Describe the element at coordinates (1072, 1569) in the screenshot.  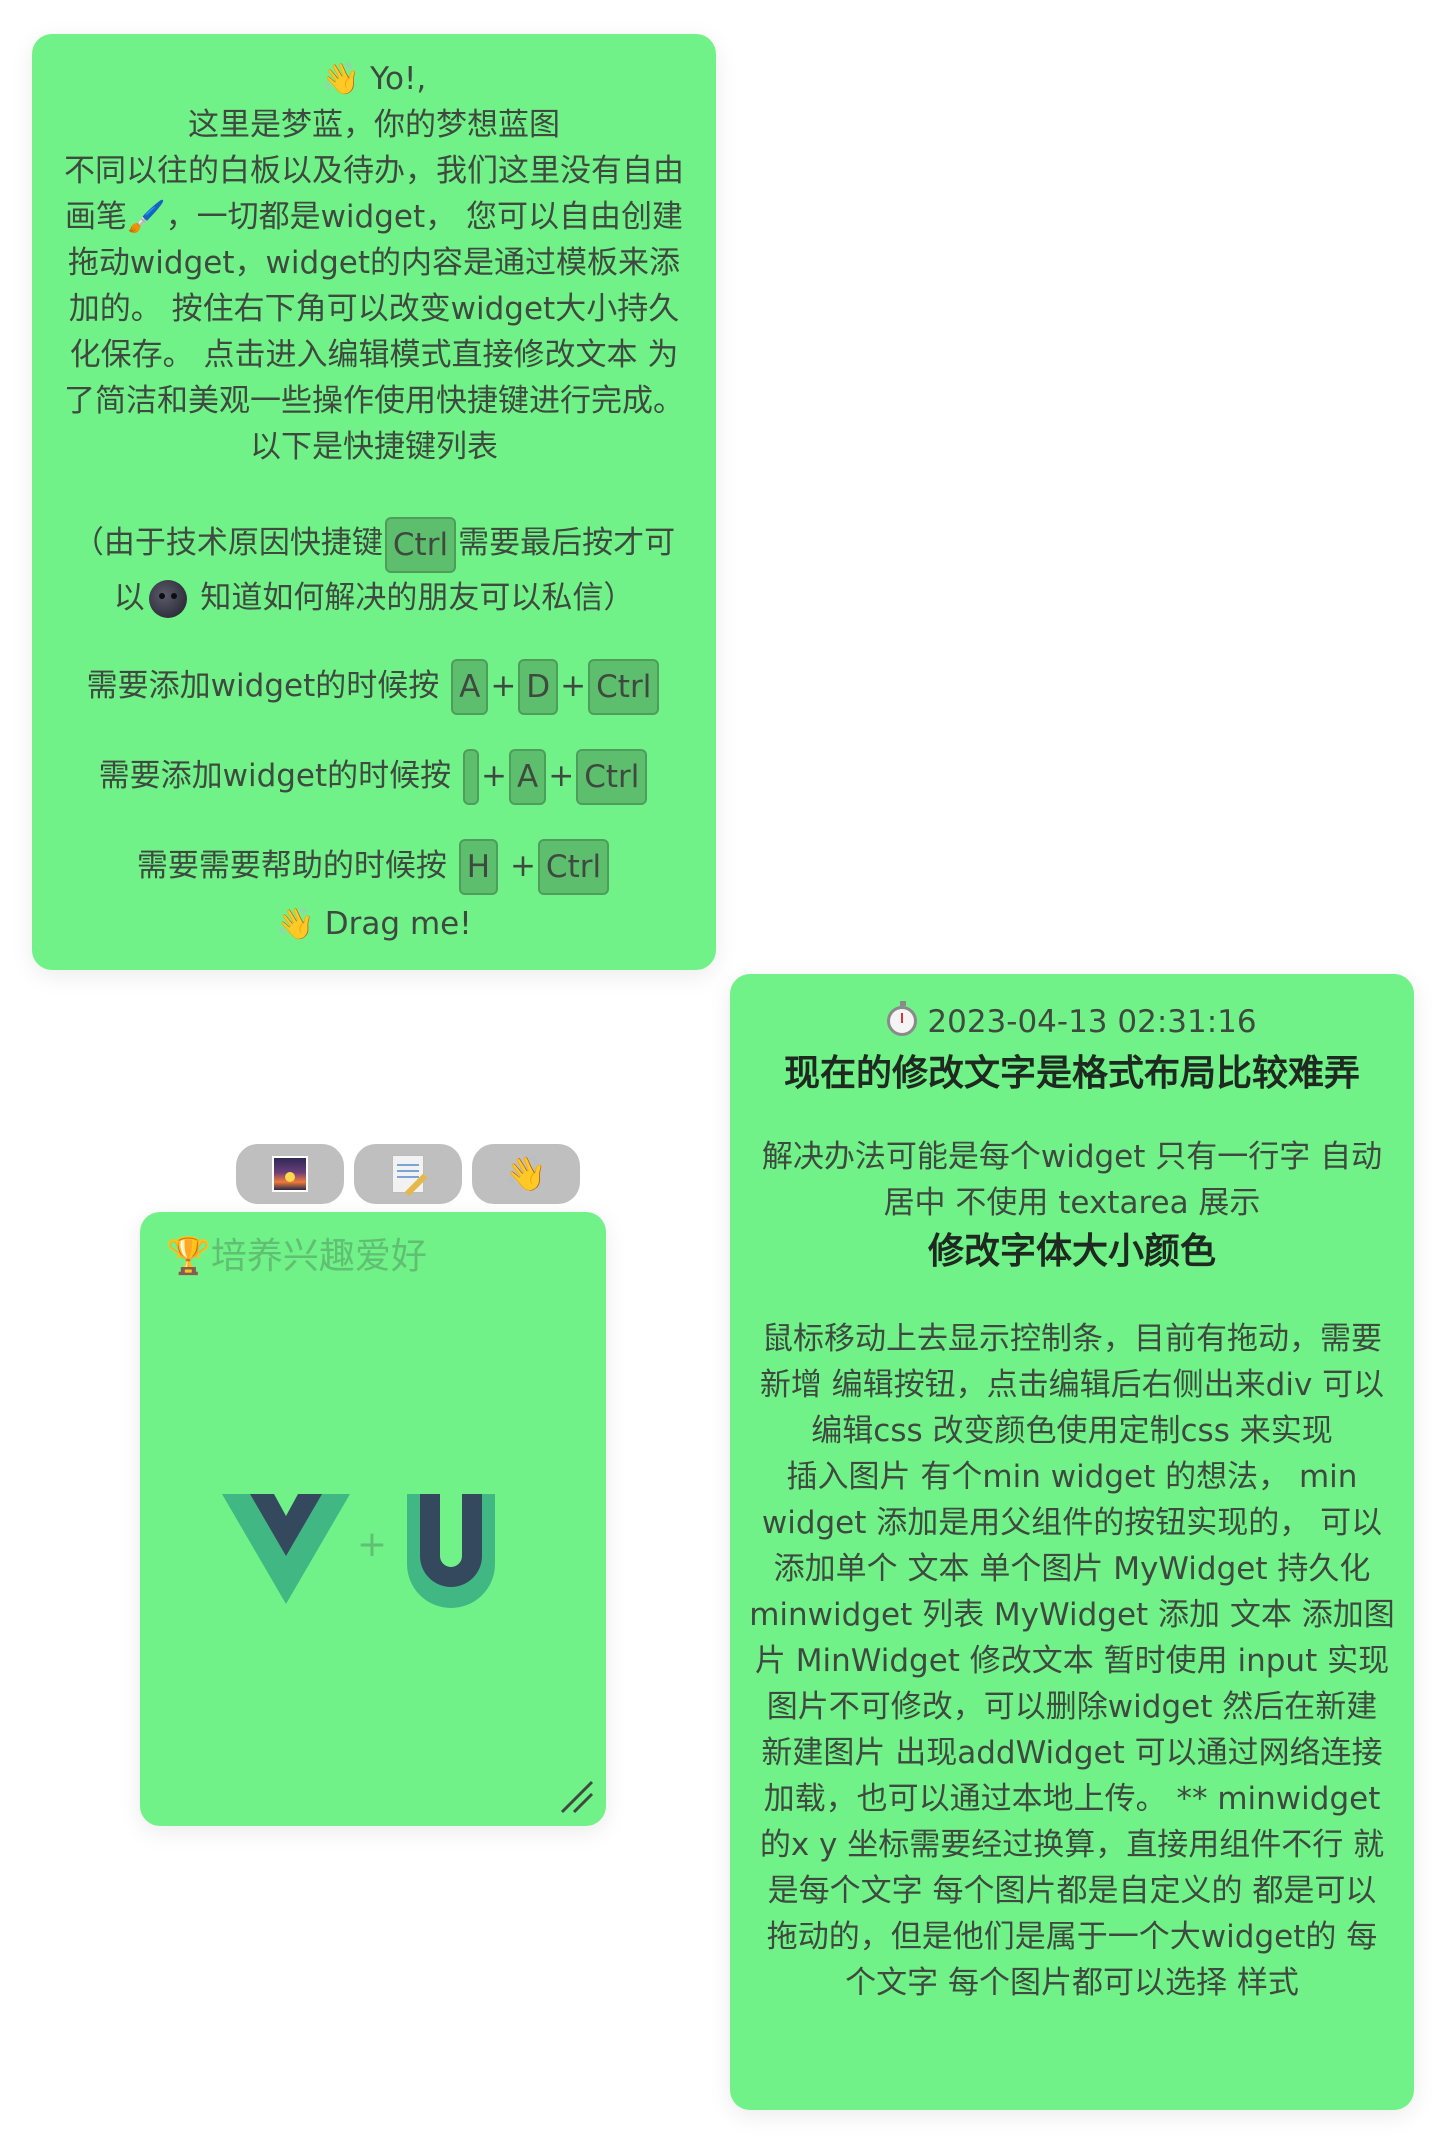
I see `notes-line: 添加单个 文本 单个图片 MyWidget 持久化` at that location.